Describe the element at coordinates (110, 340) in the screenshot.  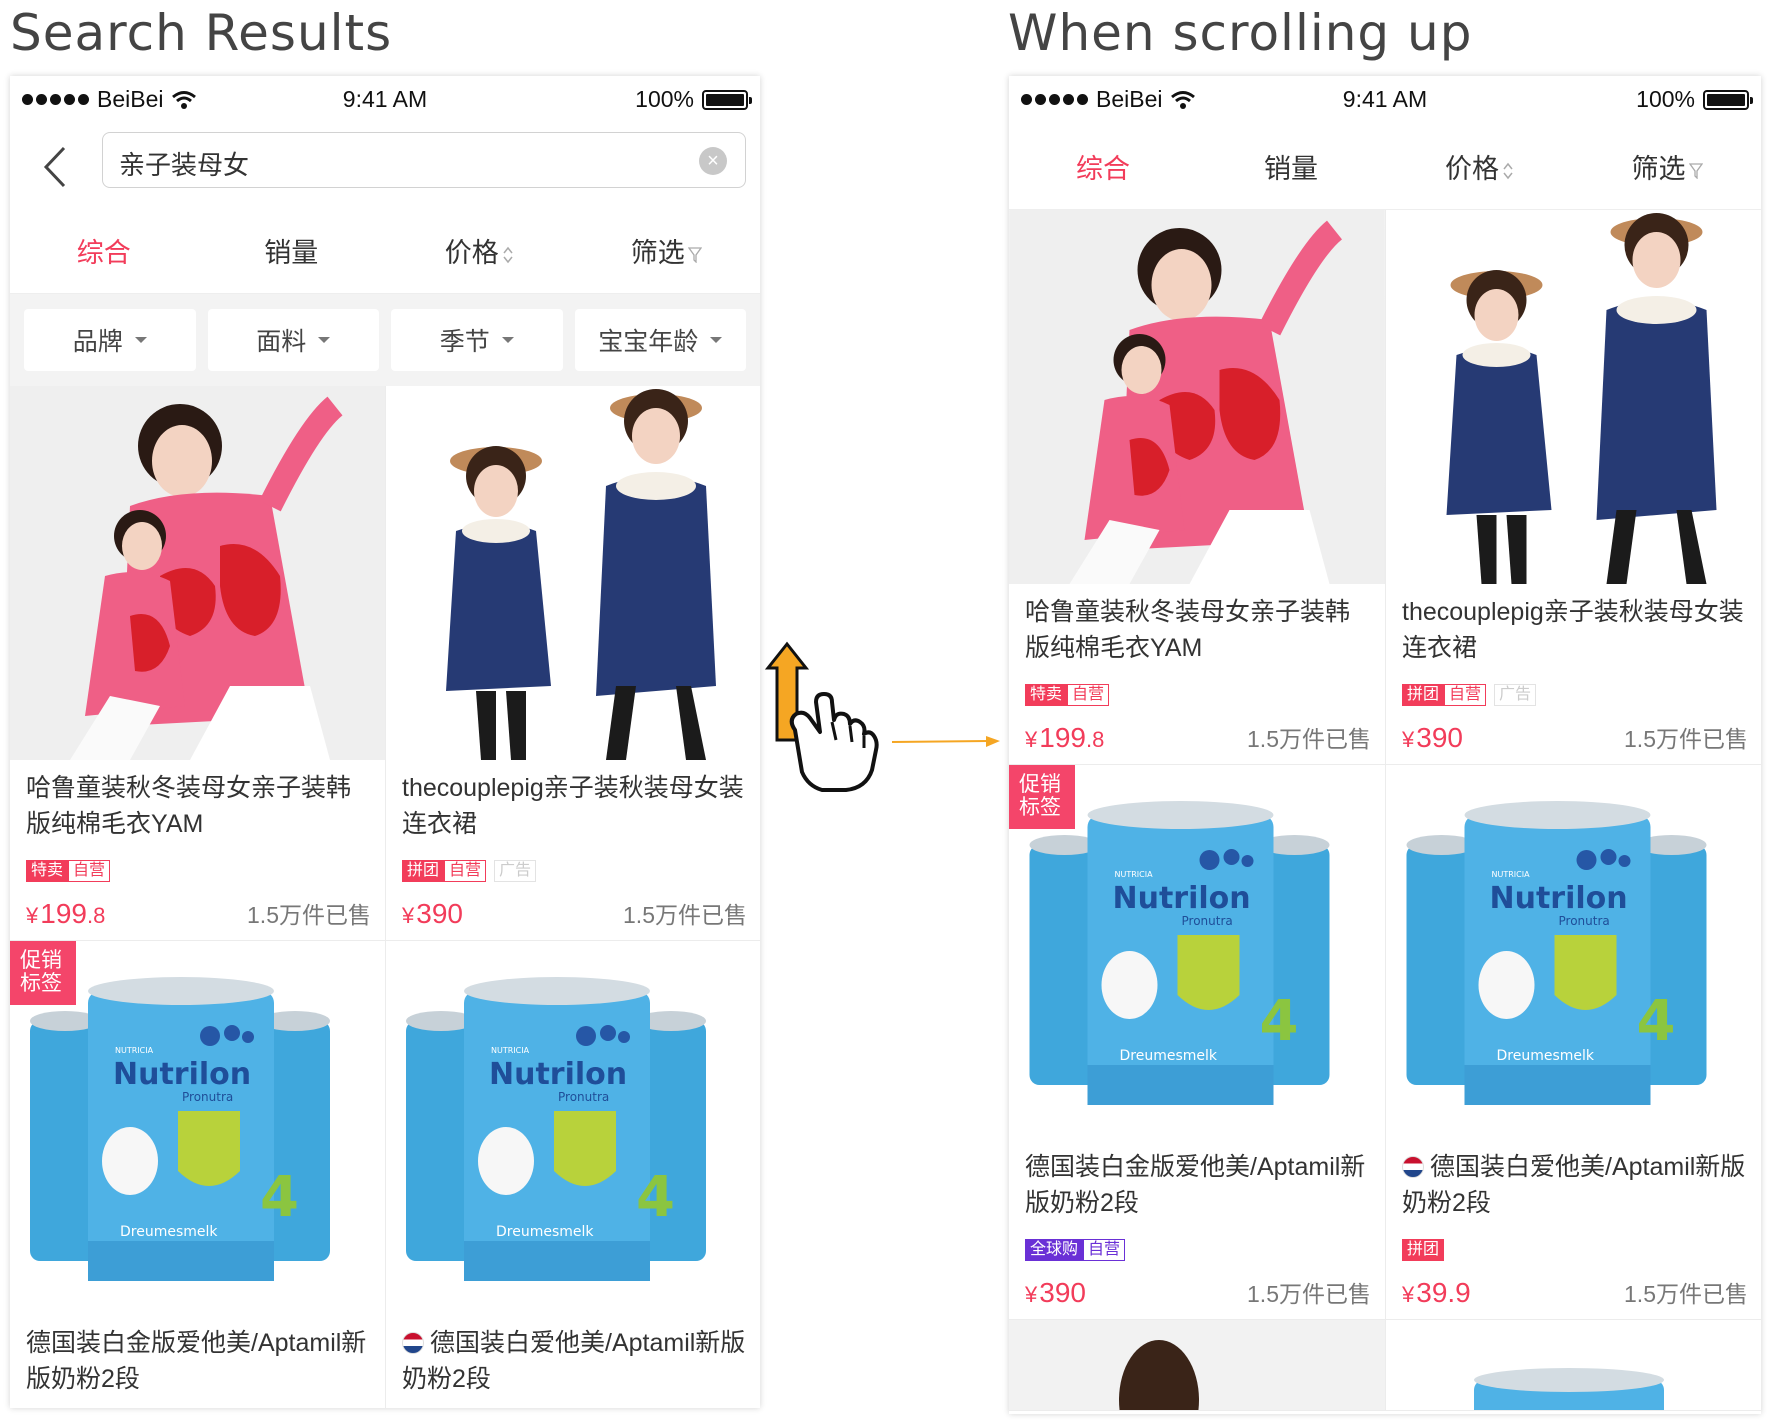
I see `chip-brand: 品牌` at that location.